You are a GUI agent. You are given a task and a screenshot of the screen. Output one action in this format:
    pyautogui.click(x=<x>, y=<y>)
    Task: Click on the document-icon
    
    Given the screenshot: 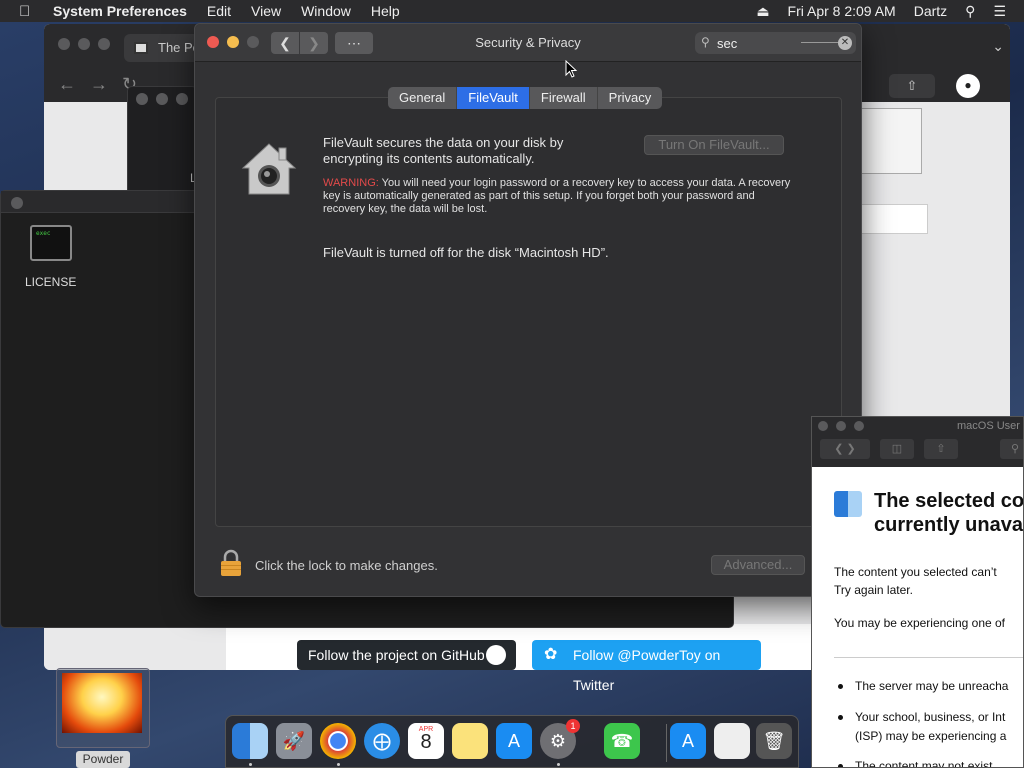 What is the action you would take?
    pyautogui.click(x=732, y=741)
    